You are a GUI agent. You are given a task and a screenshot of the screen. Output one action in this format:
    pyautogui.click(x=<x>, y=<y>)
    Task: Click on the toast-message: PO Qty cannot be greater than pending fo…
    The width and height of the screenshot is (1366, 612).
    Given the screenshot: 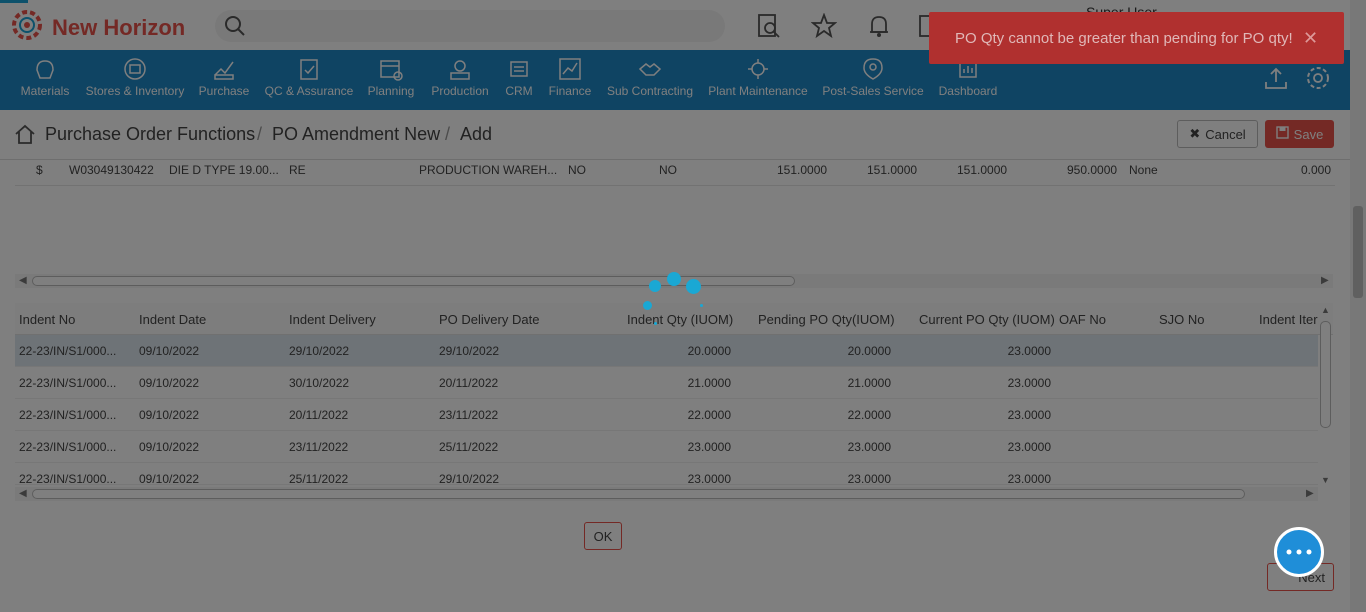 What is the action you would take?
    pyautogui.click(x=1124, y=38)
    